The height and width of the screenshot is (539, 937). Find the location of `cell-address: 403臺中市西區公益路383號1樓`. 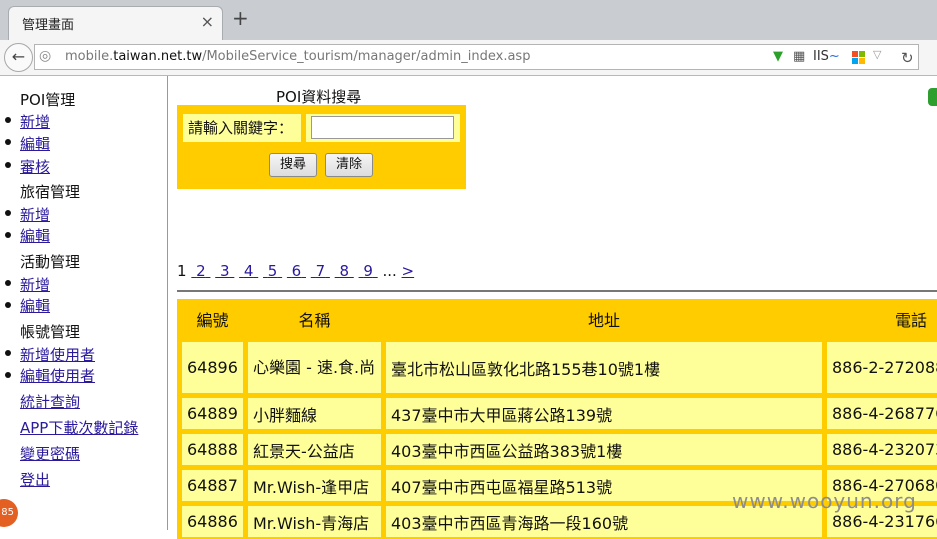

cell-address: 403臺中市西區公益路383號1樓 is located at coordinates (604, 449).